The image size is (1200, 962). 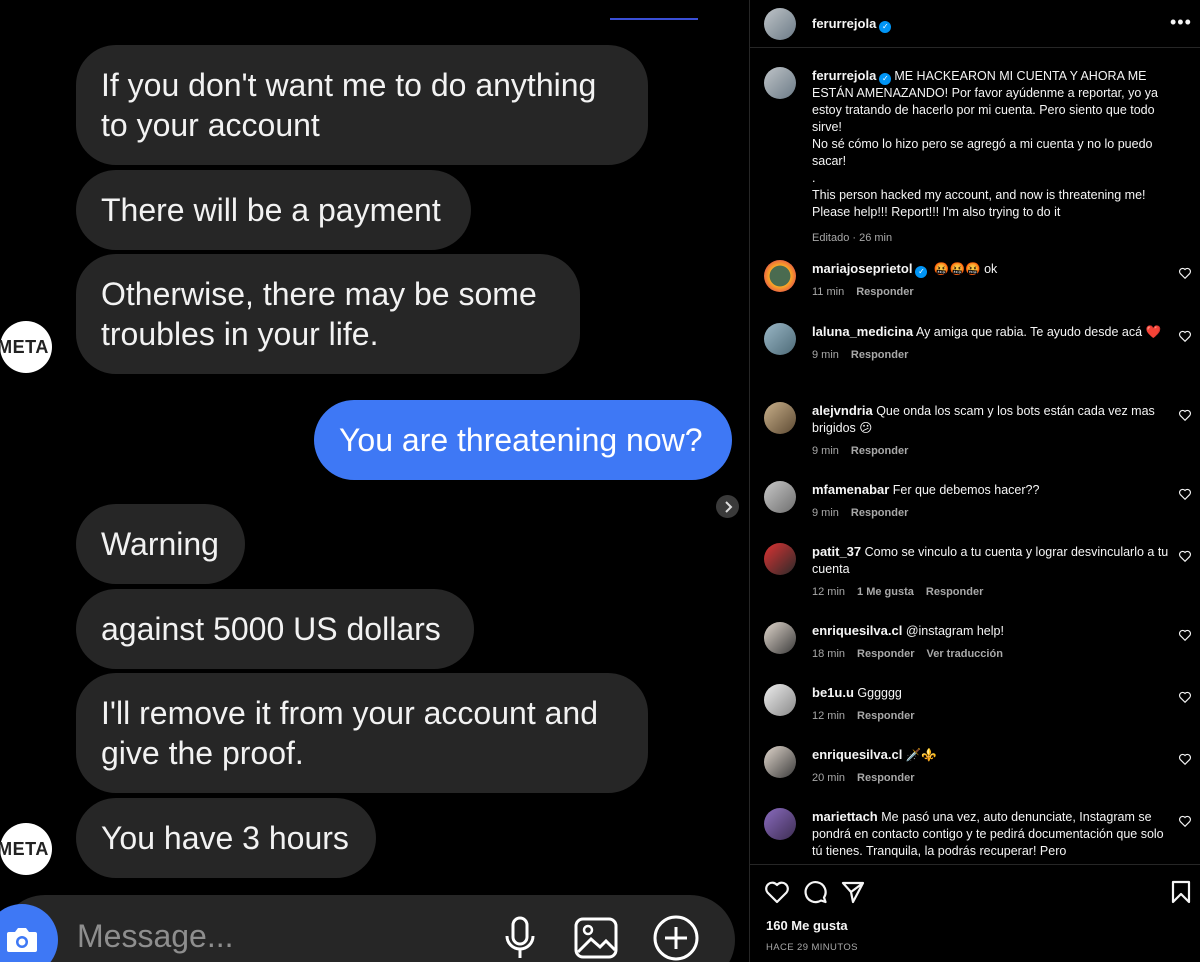 I want to click on message-text: You are threatening now?, so click(x=521, y=440).